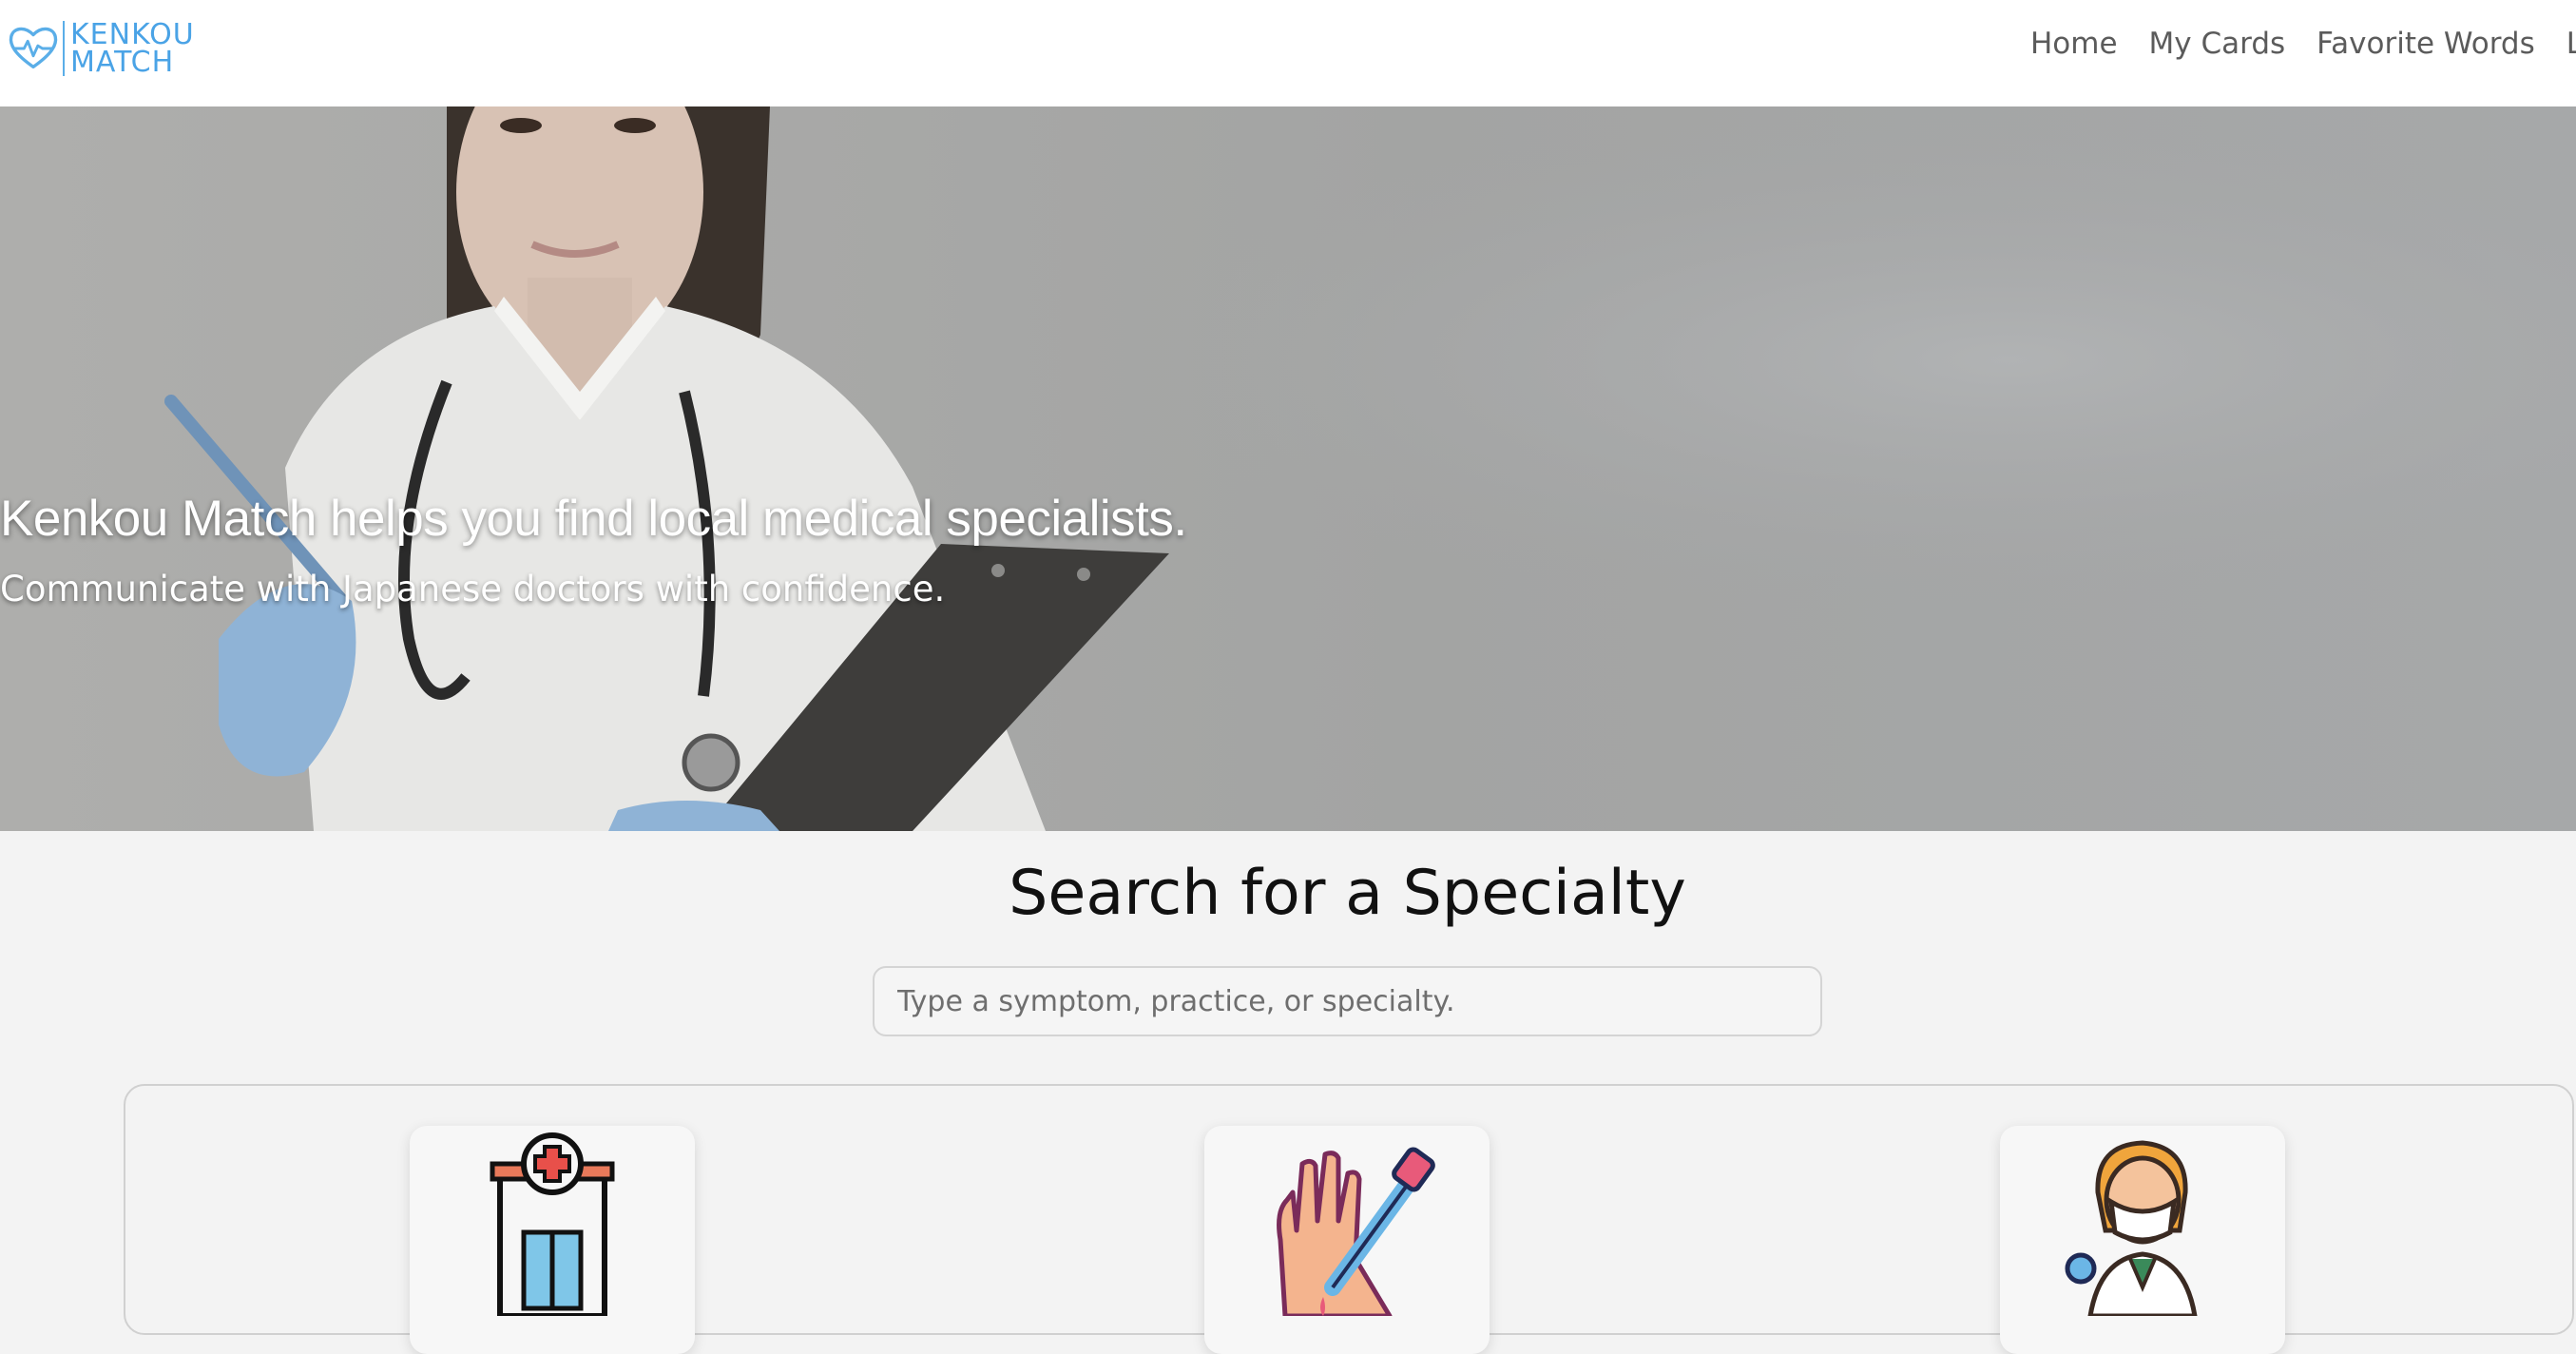  I want to click on specialty-card-hospital, so click(552, 1240).